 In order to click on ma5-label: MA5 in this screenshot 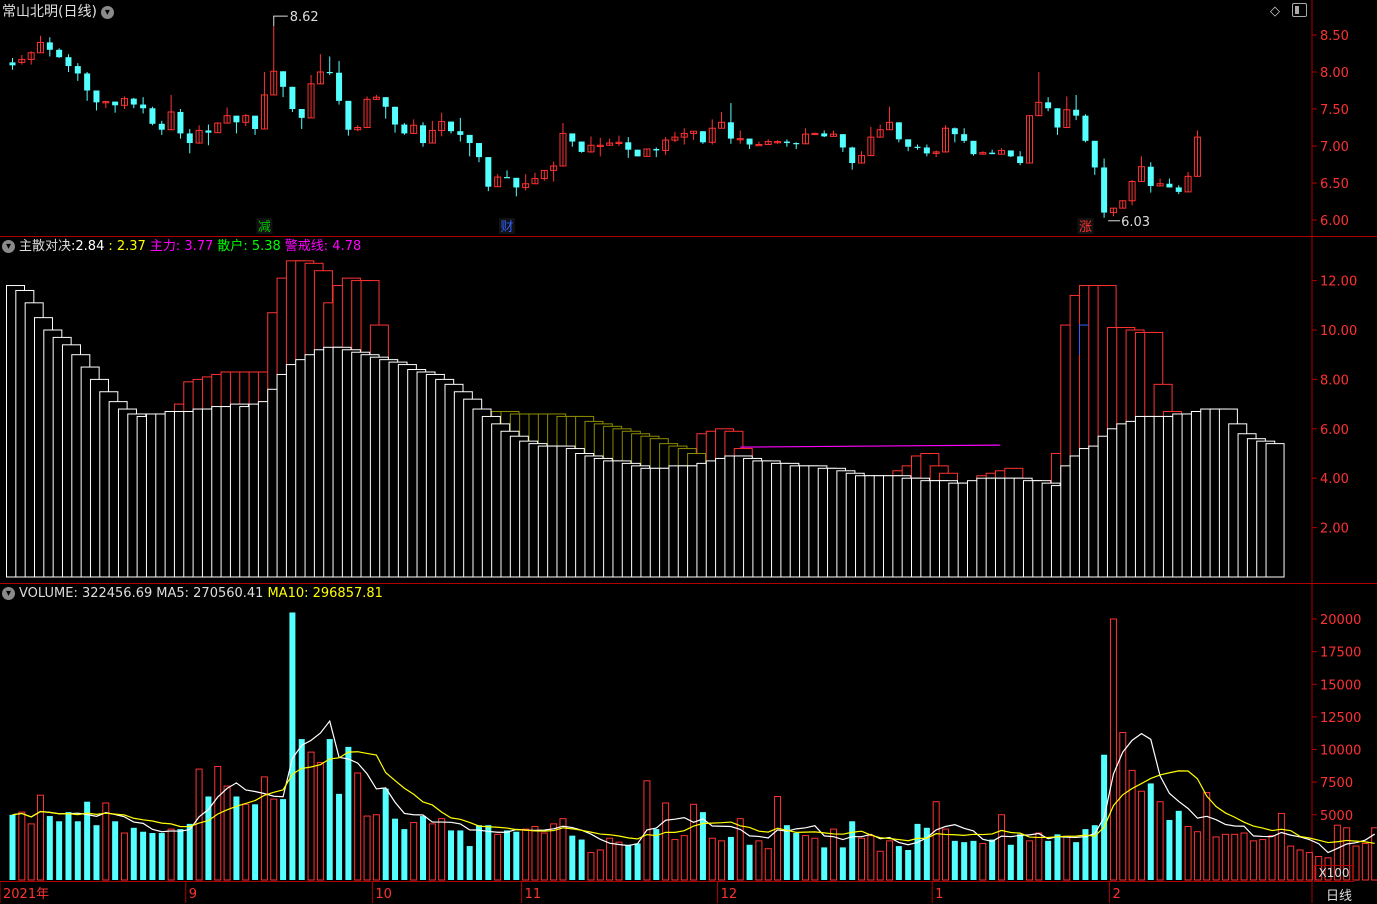, I will do `click(170, 593)`.